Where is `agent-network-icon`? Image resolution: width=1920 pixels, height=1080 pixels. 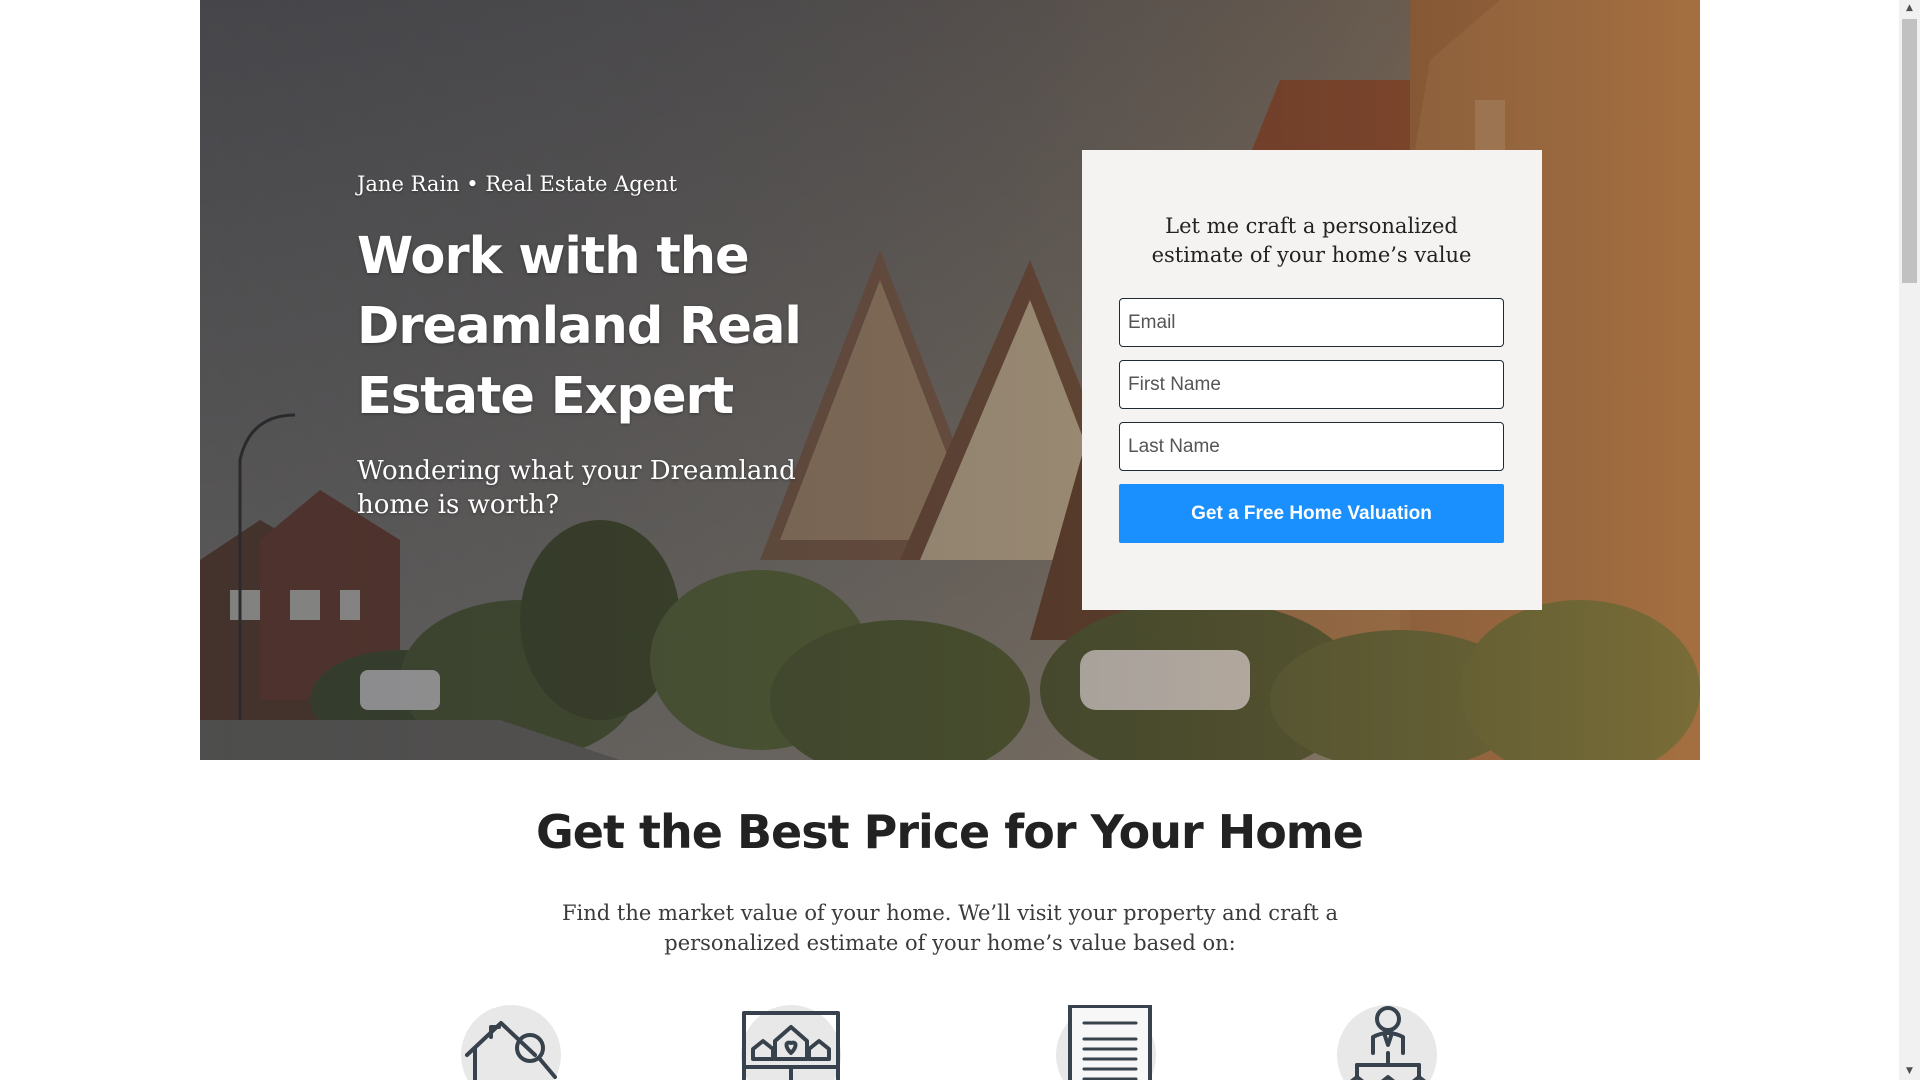 agent-network-icon is located at coordinates (1388, 1043).